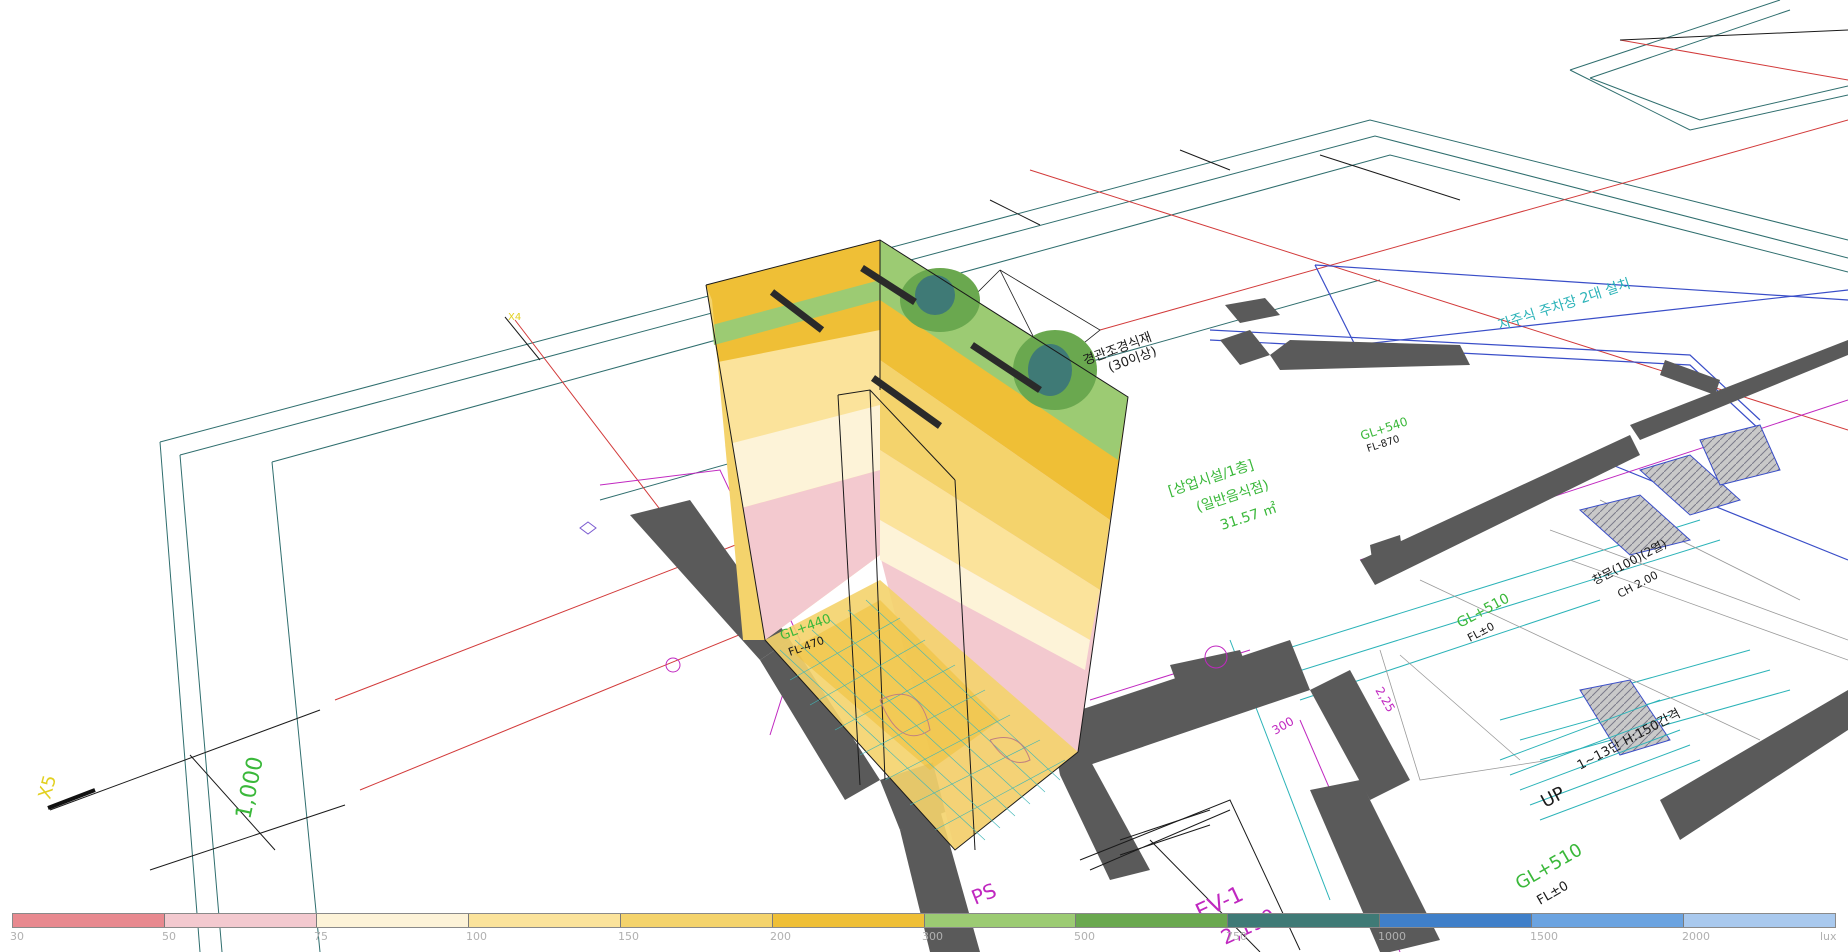 The image size is (1848, 952). What do you see at coordinates (1384, 700) in the screenshot?
I see `label-dim-225: 2,25` at bounding box center [1384, 700].